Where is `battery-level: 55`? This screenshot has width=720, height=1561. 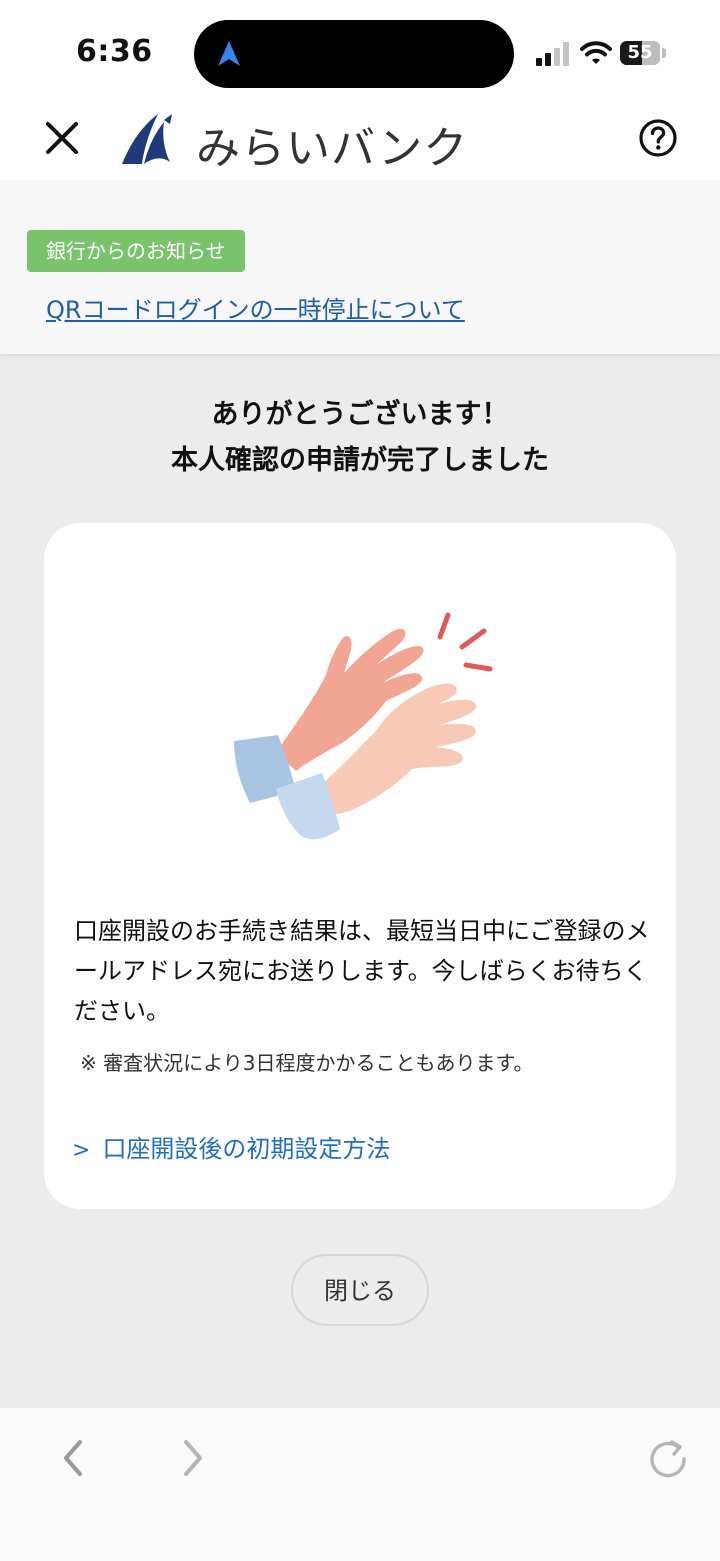 battery-level: 55 is located at coordinates (640, 52).